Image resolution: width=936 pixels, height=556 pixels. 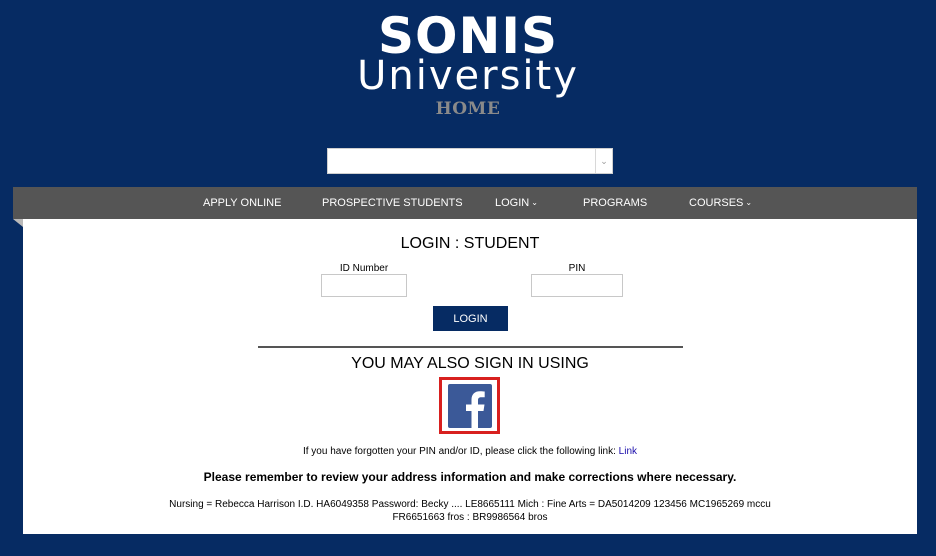 I want to click on site-select-dropdown: ⌄, so click(x=470, y=161).